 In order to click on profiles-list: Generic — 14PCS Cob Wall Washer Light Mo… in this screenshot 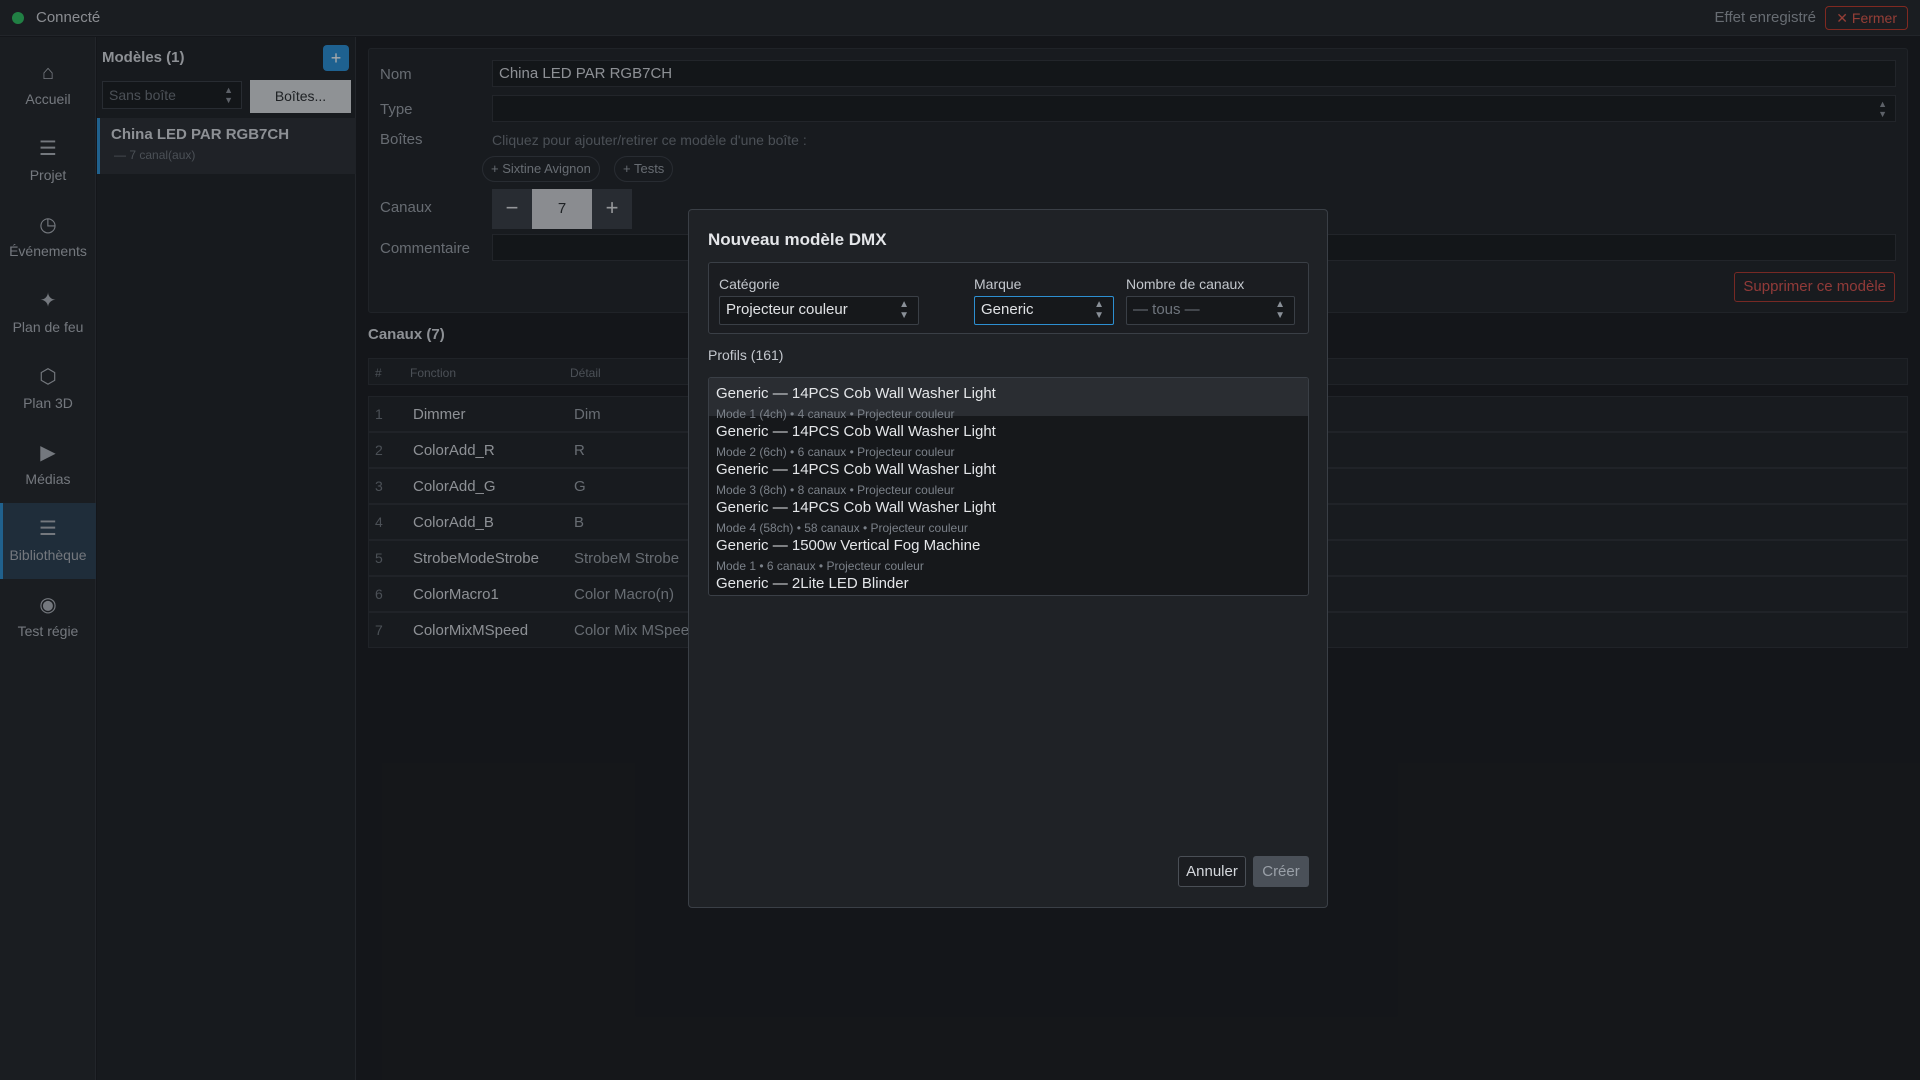, I will do `click(1008, 486)`.